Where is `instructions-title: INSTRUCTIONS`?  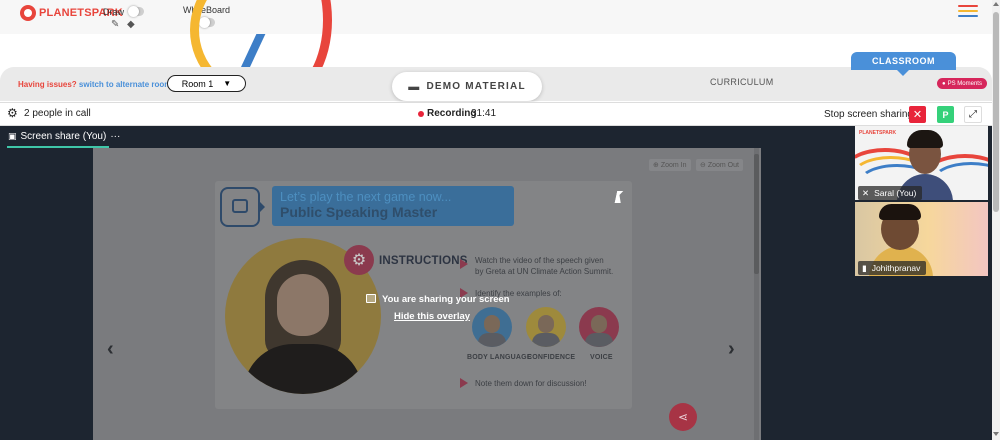 instructions-title: INSTRUCTIONS is located at coordinates (423, 261).